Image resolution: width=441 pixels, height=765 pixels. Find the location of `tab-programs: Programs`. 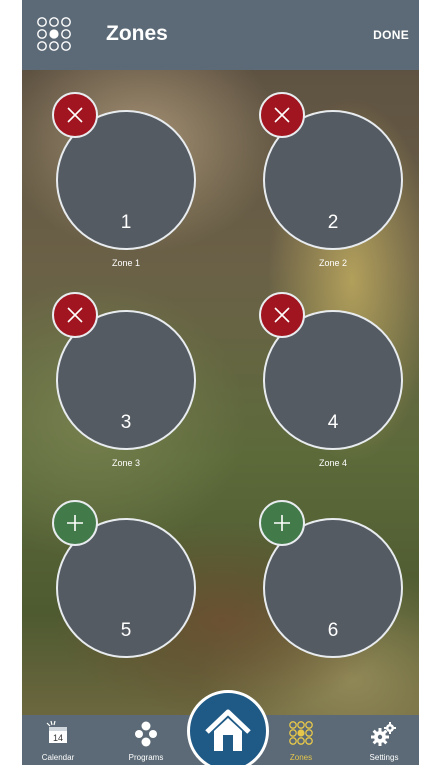

tab-programs: Programs is located at coordinates (146, 740).